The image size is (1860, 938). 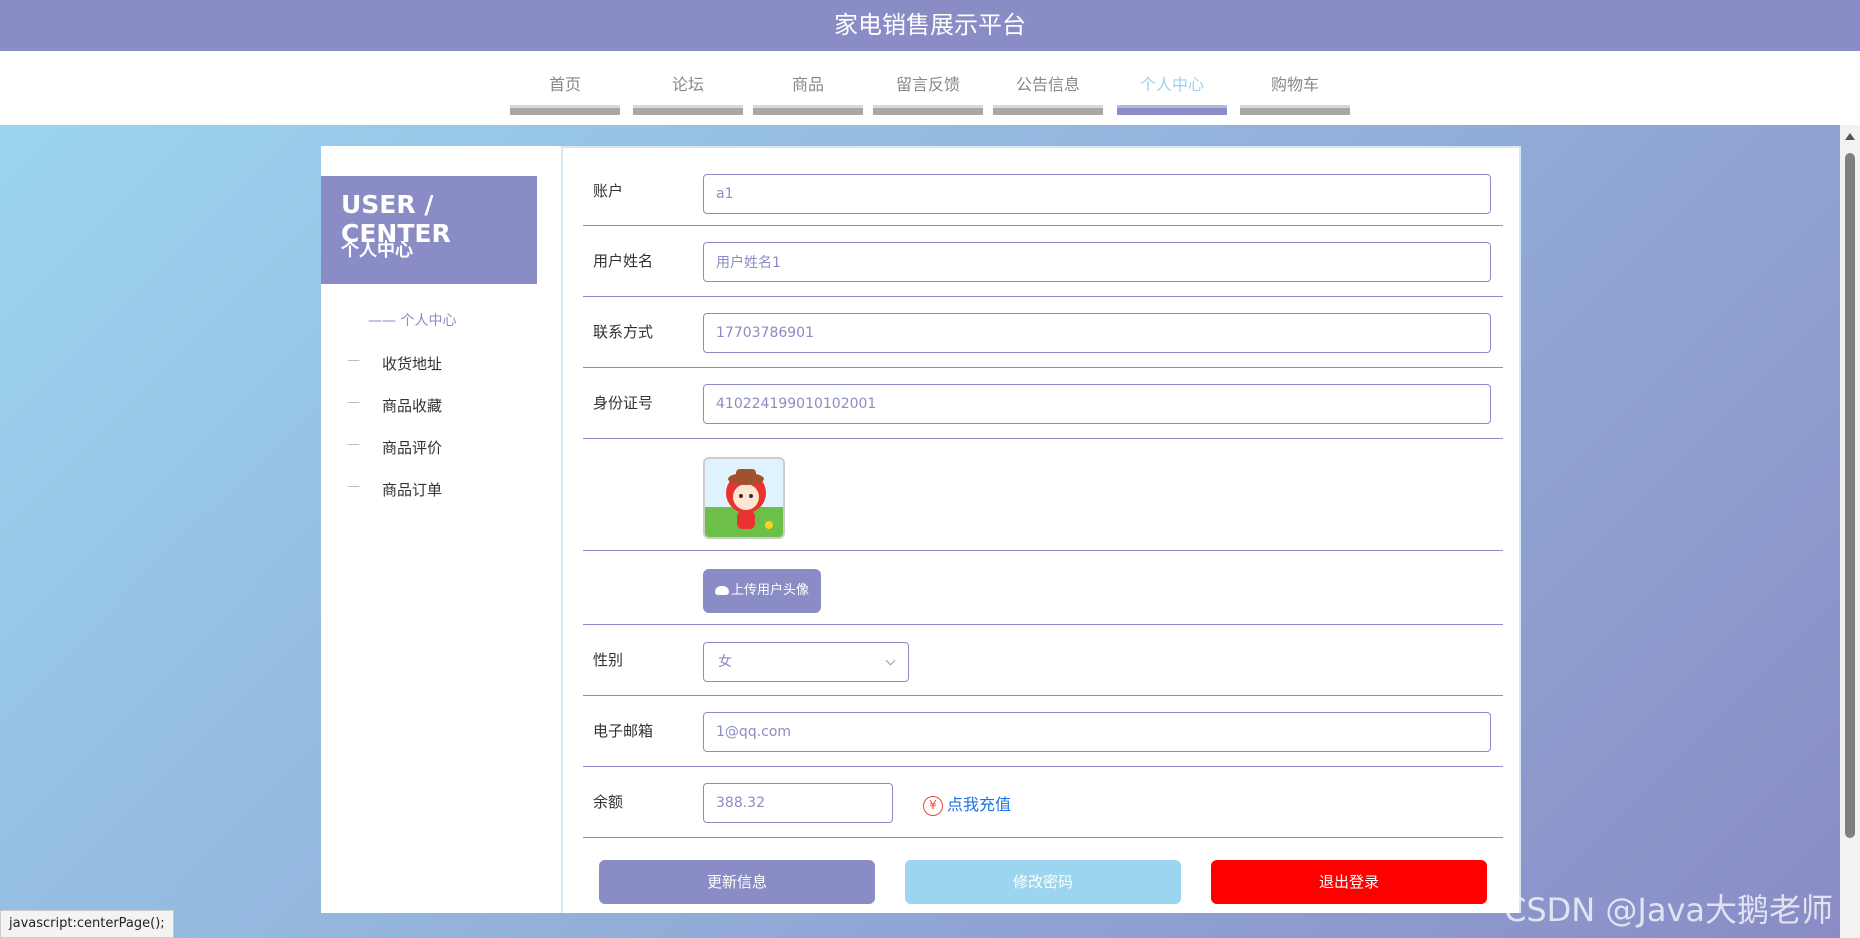 What do you see at coordinates (412, 364) in the screenshot?
I see `sidebar-item-label: 收货地址` at bounding box center [412, 364].